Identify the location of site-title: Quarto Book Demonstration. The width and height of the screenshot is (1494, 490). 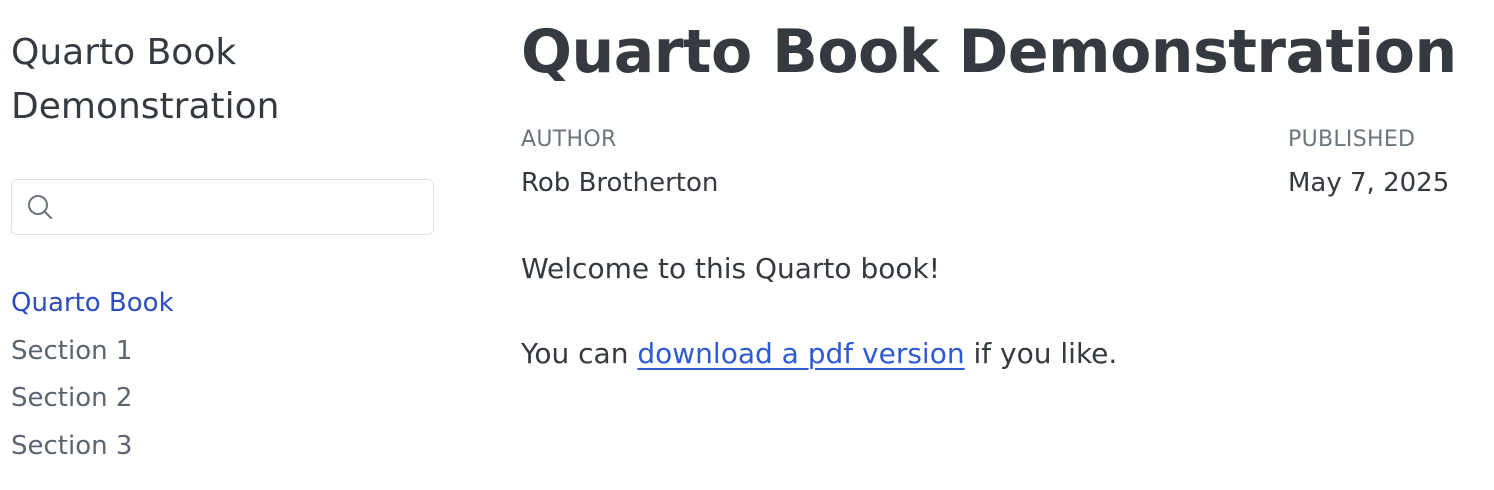
(221, 80).